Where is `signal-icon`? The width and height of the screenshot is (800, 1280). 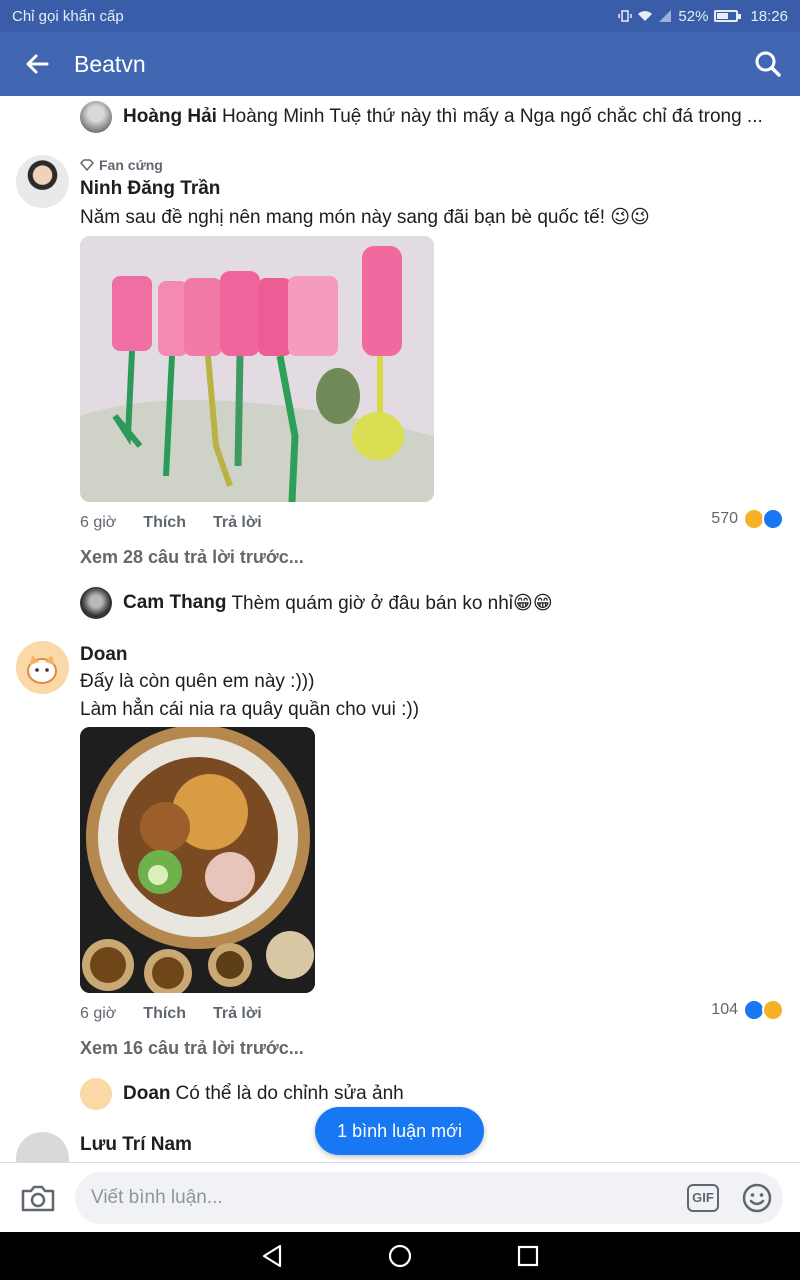 signal-icon is located at coordinates (665, 16).